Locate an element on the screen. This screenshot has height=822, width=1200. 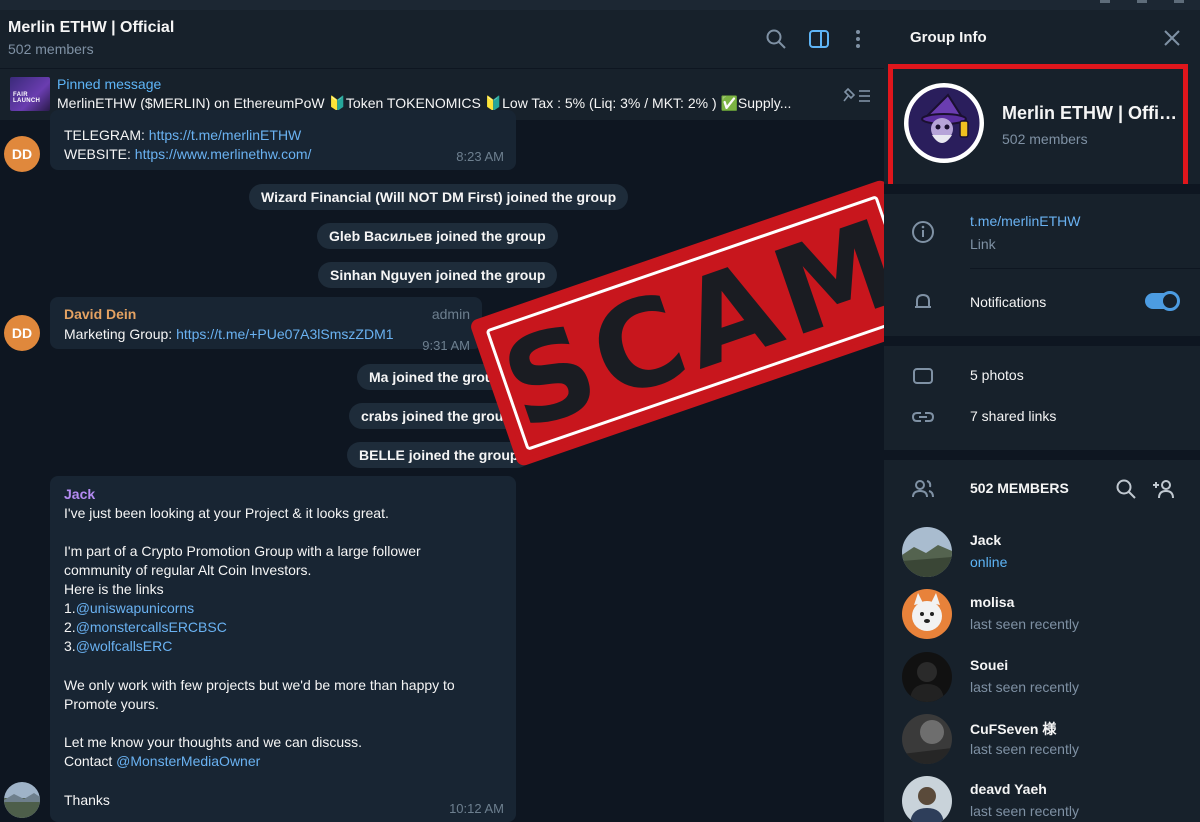
message-line: 3.@wolfcallsERC is located at coordinates (118, 646).